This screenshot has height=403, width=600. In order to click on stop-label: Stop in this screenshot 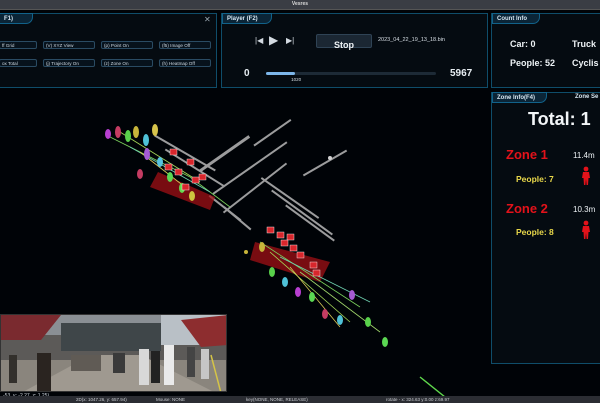, I will do `click(344, 45)`.